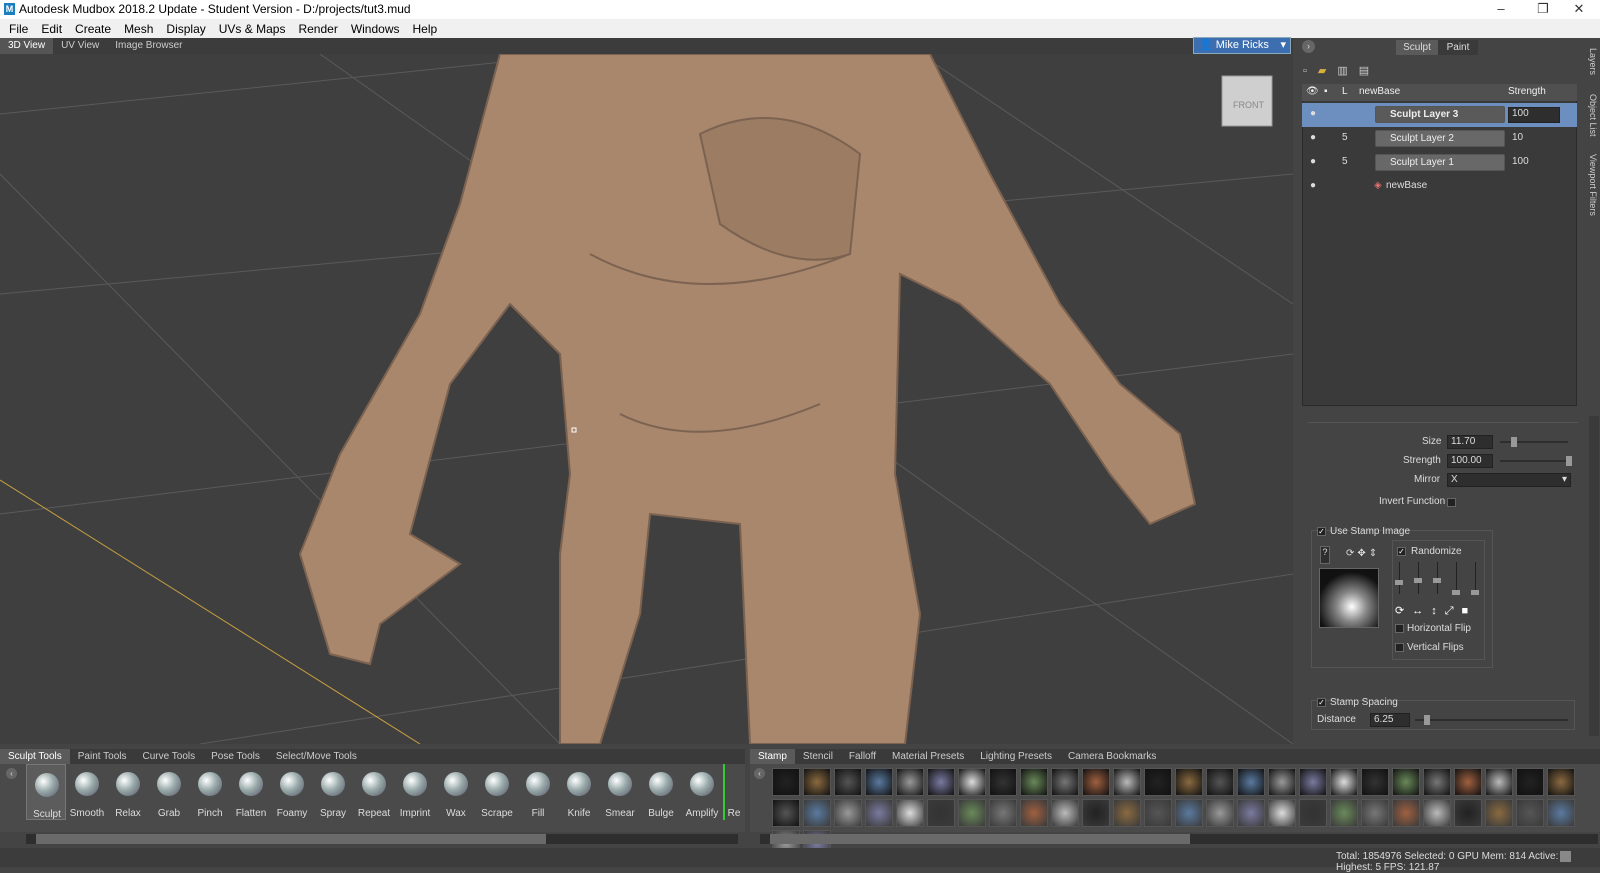  What do you see at coordinates (1458, 47) in the screenshot?
I see `tab-paint: Paint` at bounding box center [1458, 47].